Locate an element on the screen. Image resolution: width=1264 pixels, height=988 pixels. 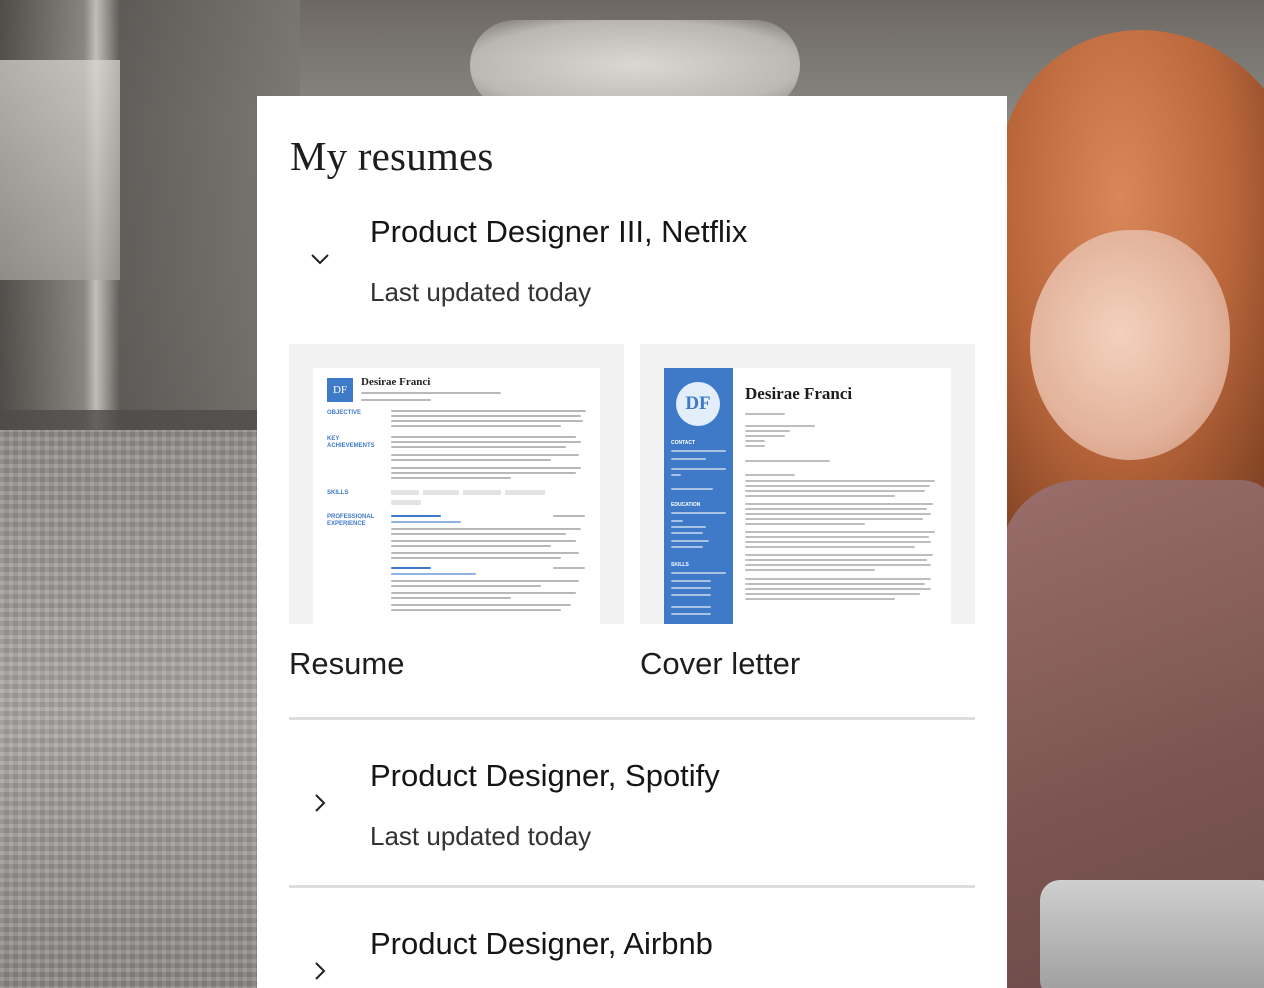
cover-letter-name: Desirae Franci is located at coordinates (799, 393).